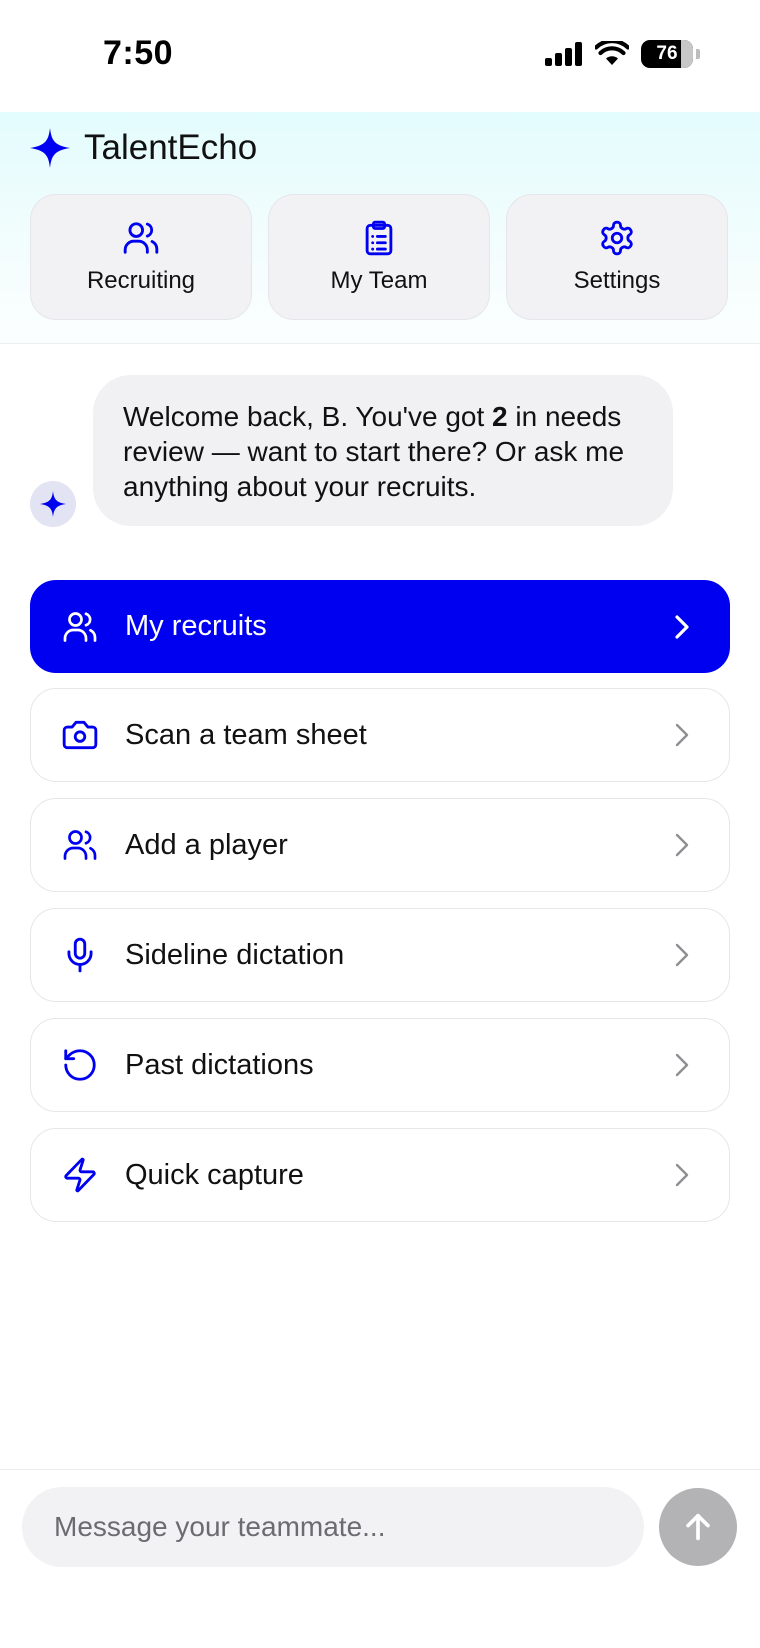  I want to click on assistant-avatar, so click(53, 504).